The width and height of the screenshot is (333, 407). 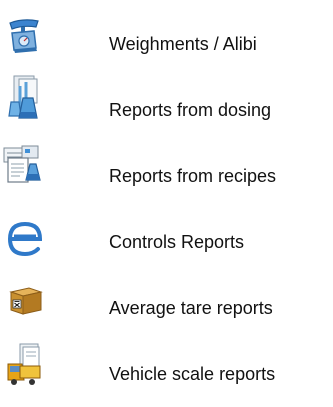 What do you see at coordinates (30, 366) in the screenshot?
I see `truck-document-icon` at bounding box center [30, 366].